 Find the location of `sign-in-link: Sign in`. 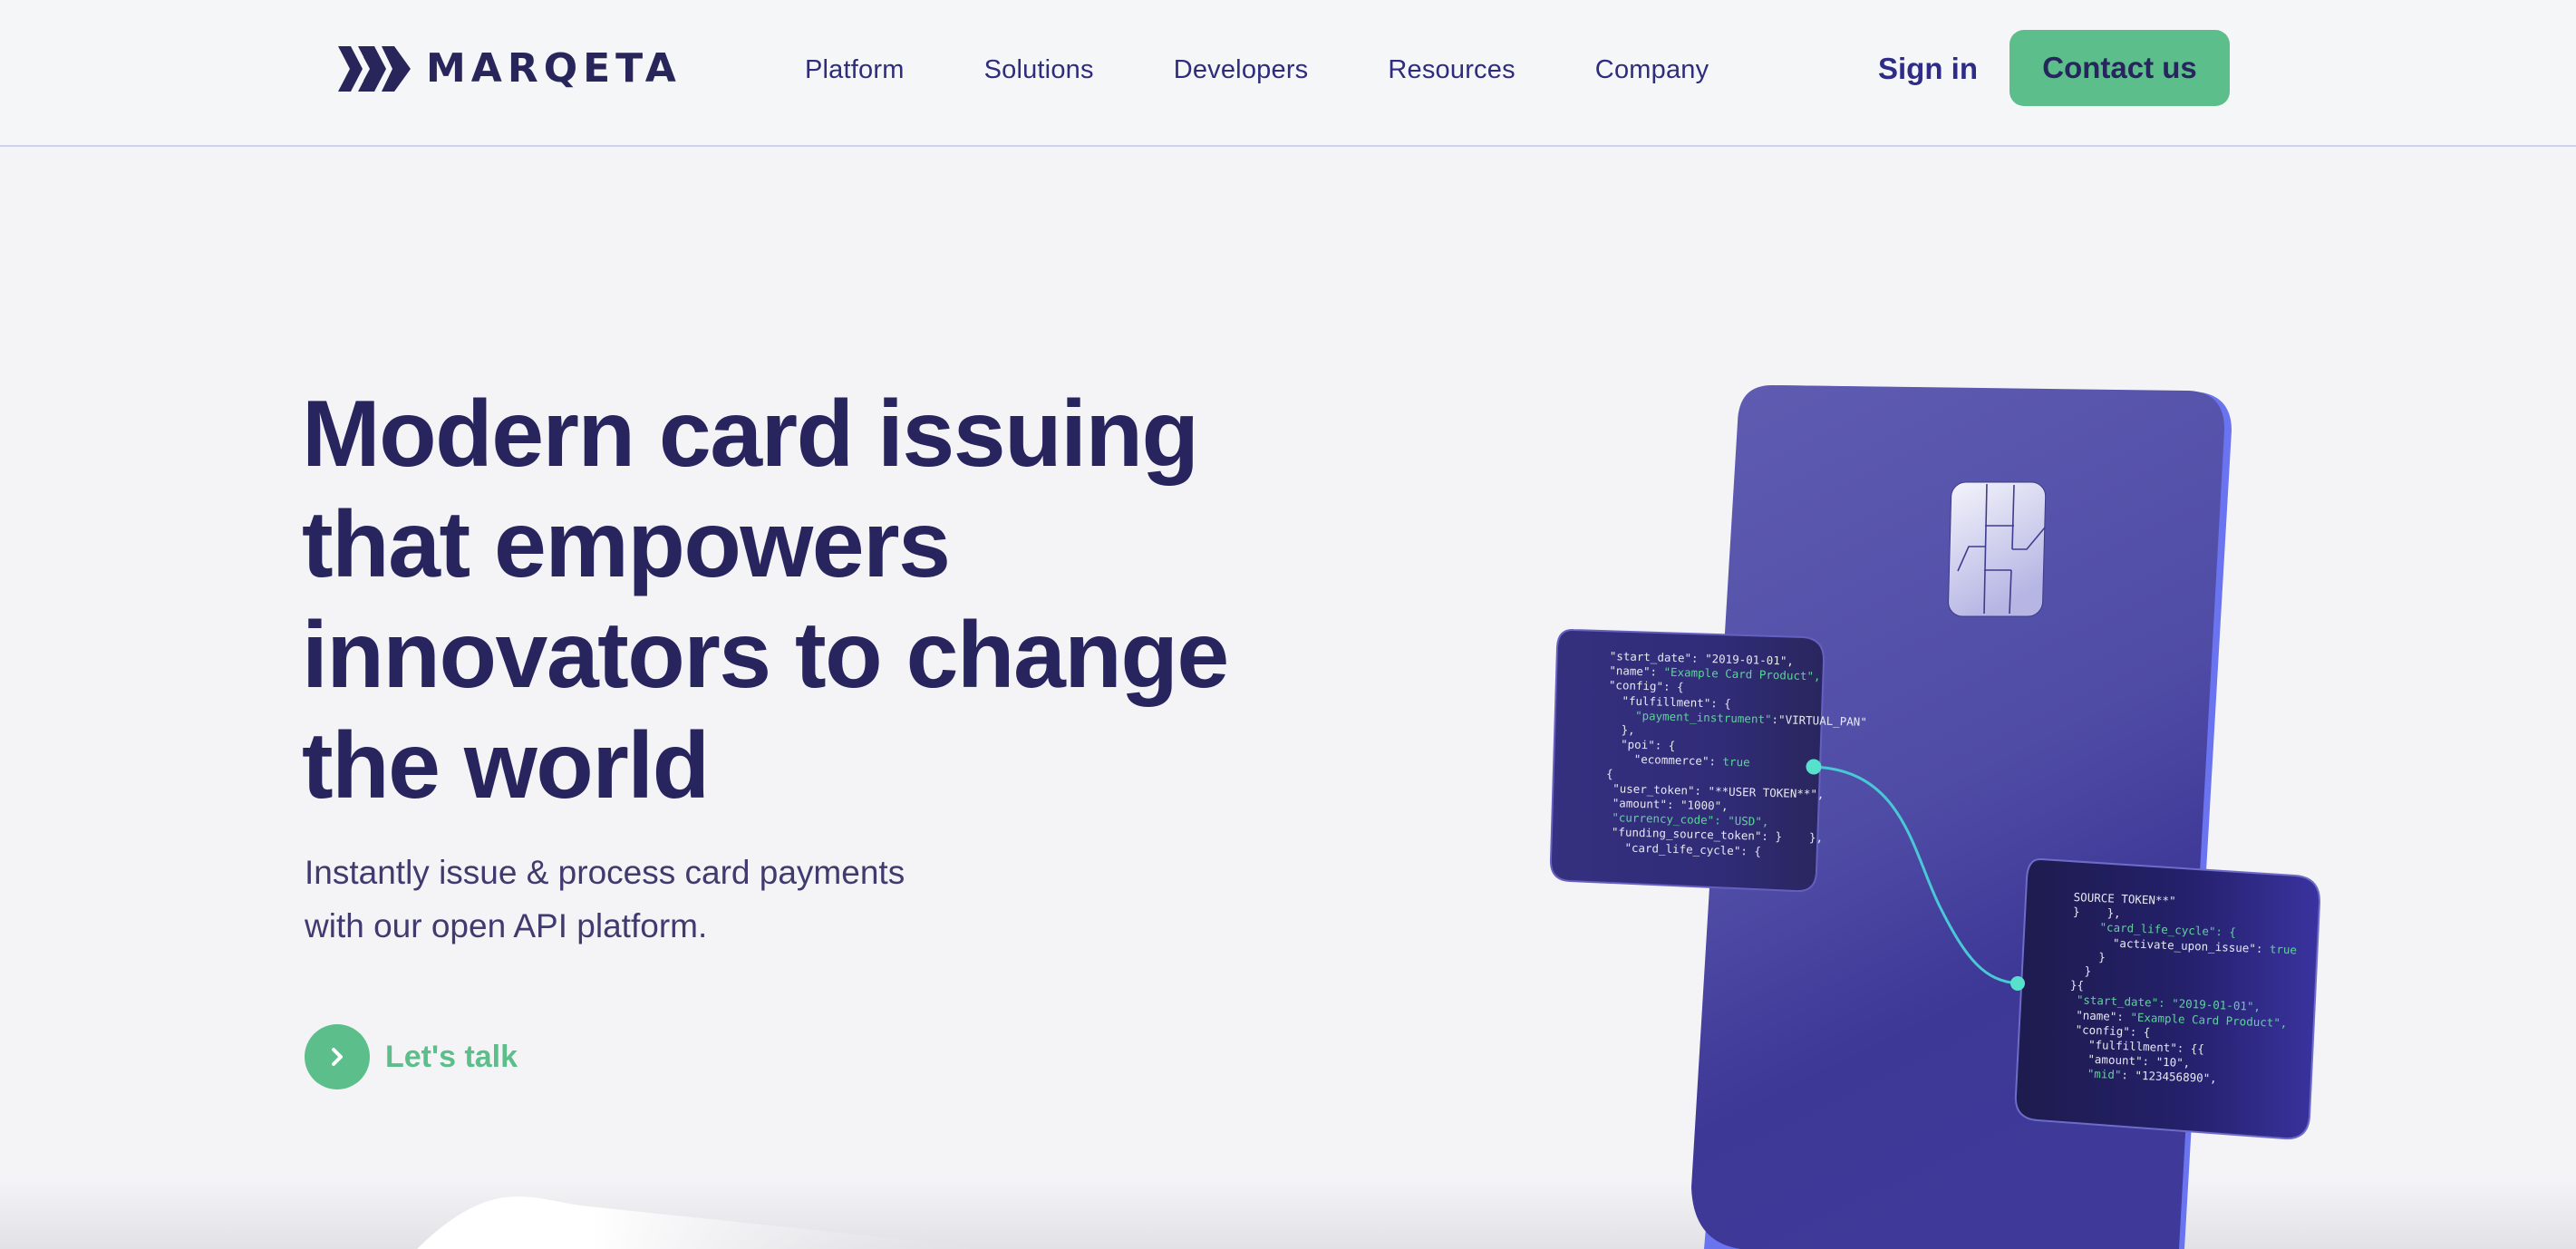

sign-in-link: Sign in is located at coordinates (1928, 69).